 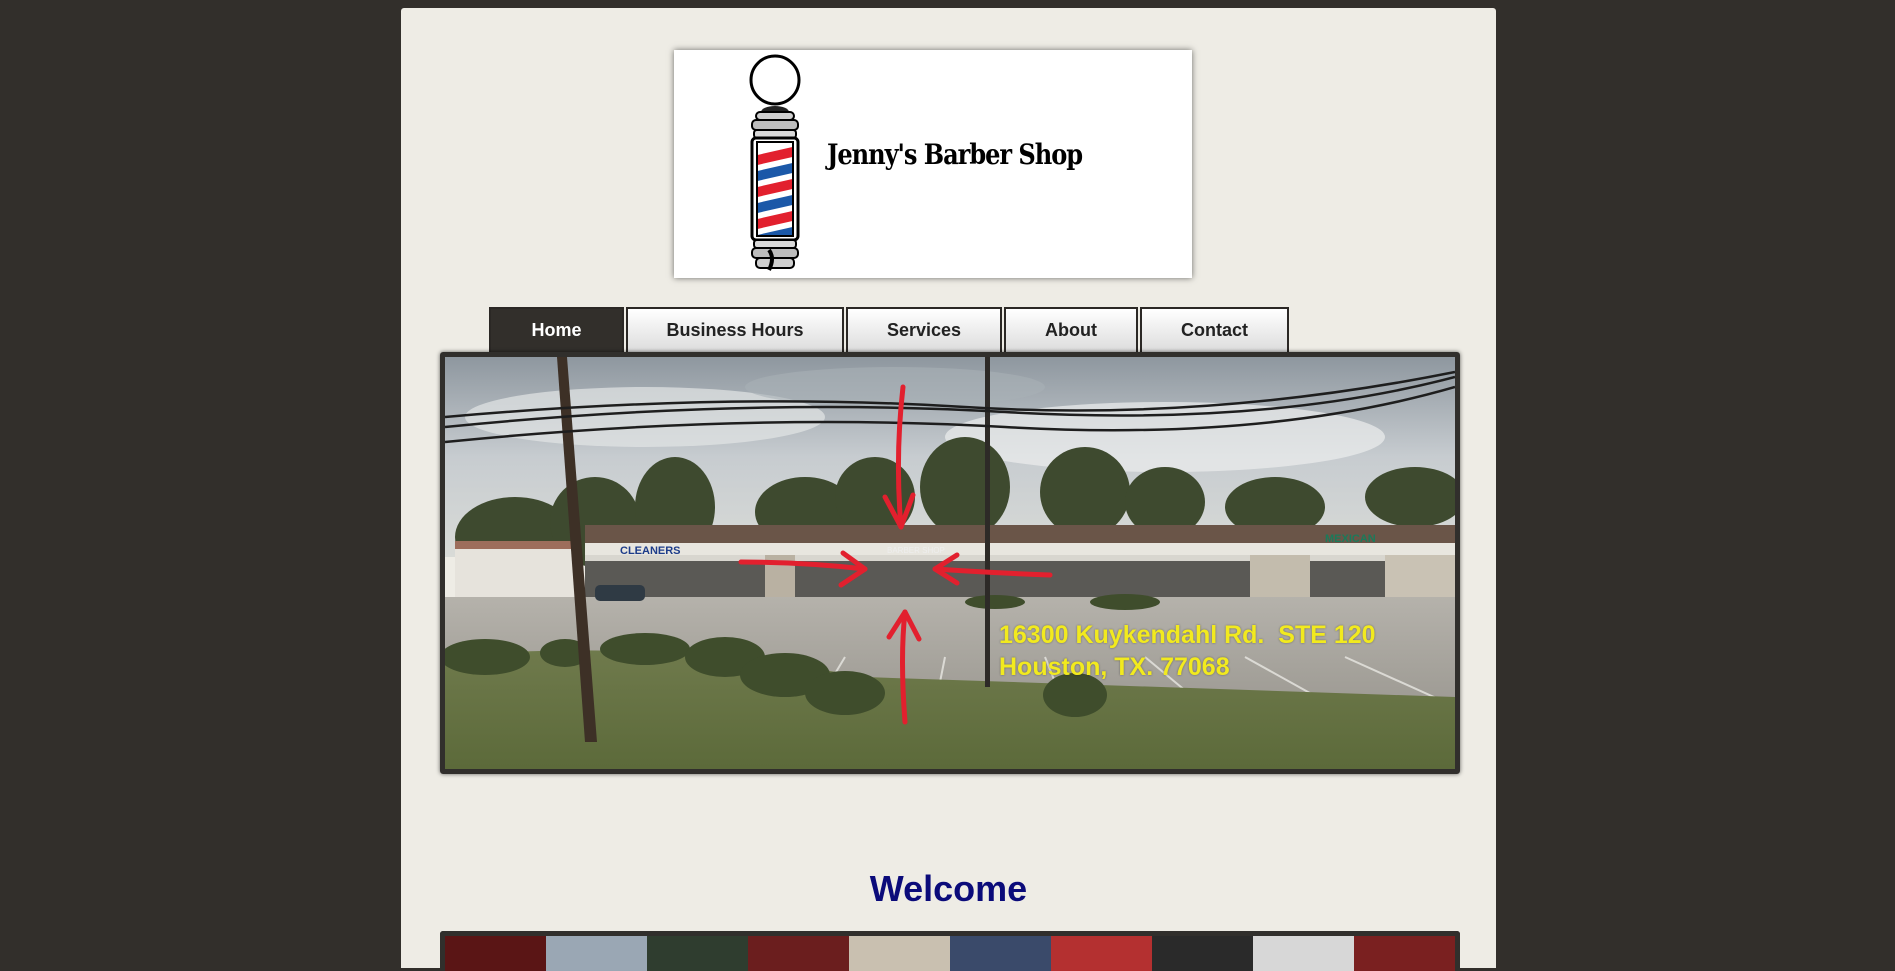 What do you see at coordinates (916, 550) in the screenshot?
I see `sign-barber: BARBER SHOP` at bounding box center [916, 550].